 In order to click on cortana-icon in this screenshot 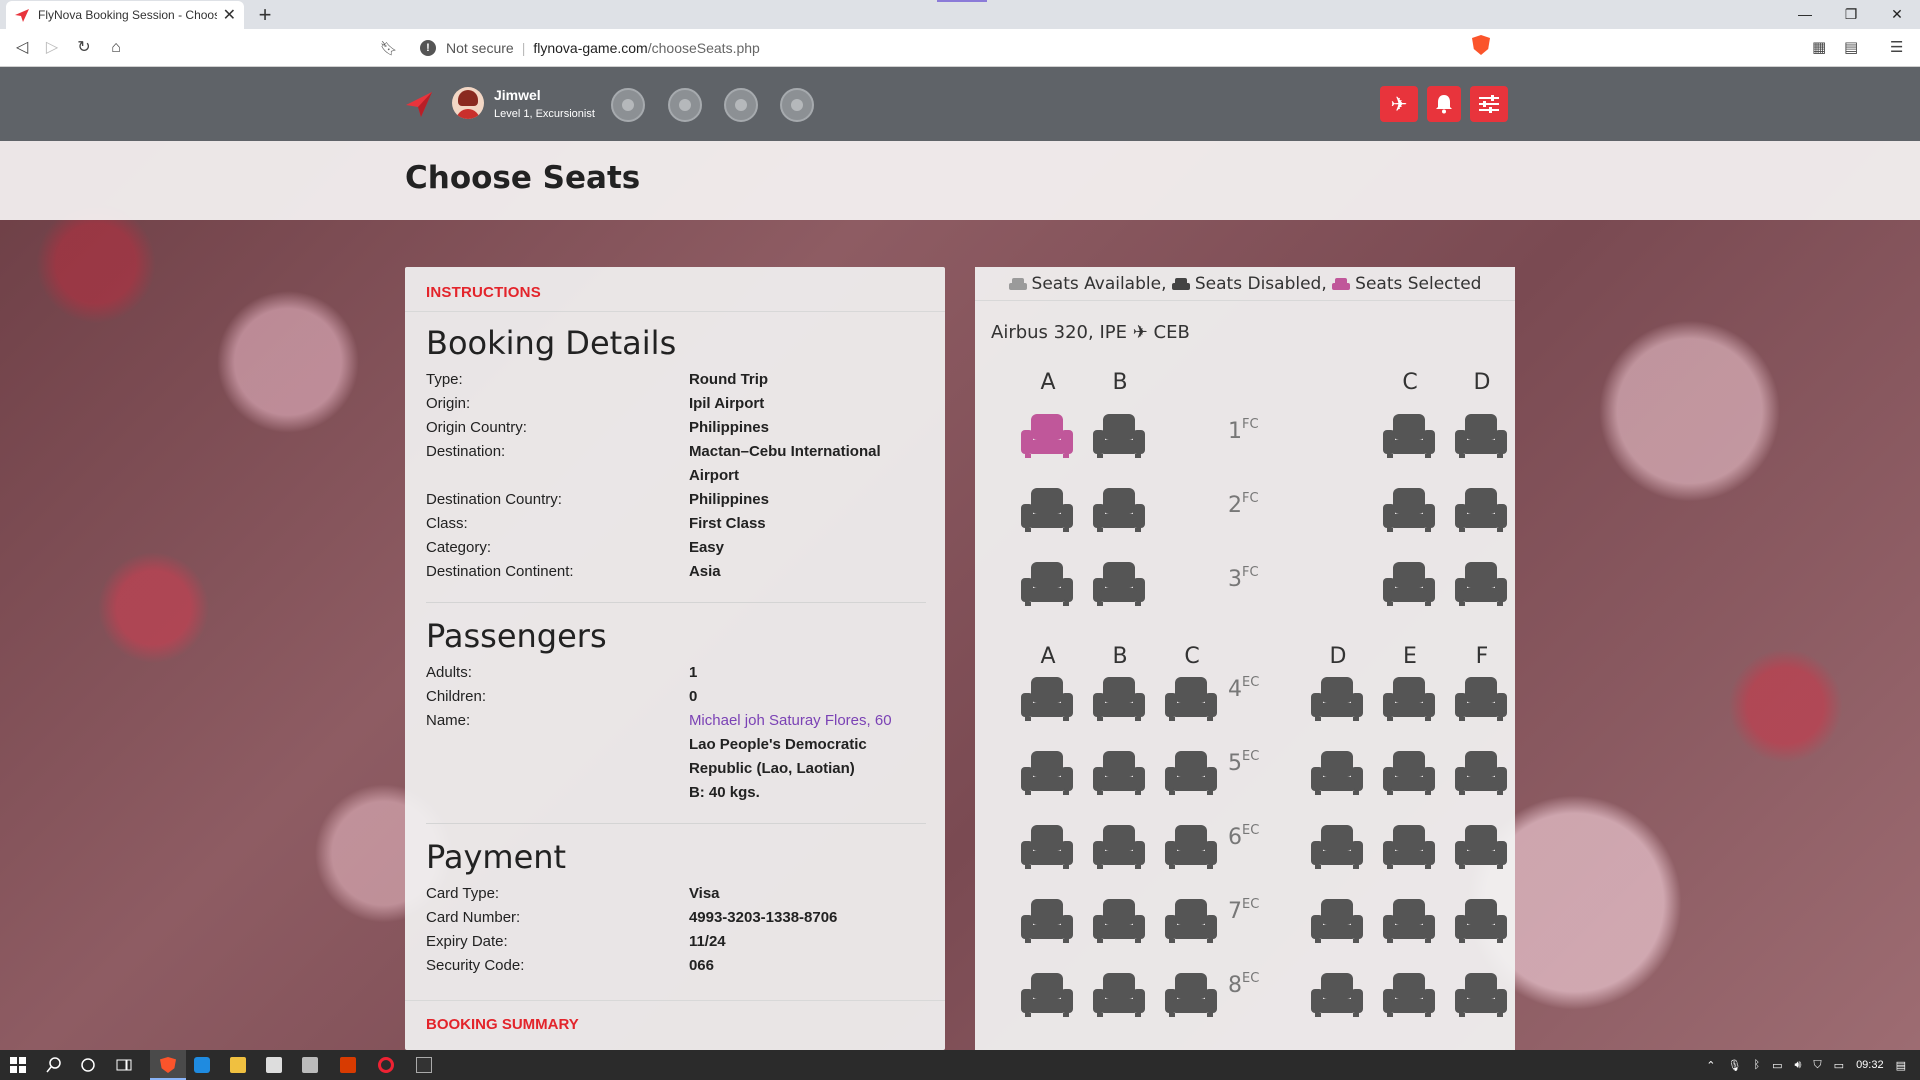, I will do `click(88, 1065)`.